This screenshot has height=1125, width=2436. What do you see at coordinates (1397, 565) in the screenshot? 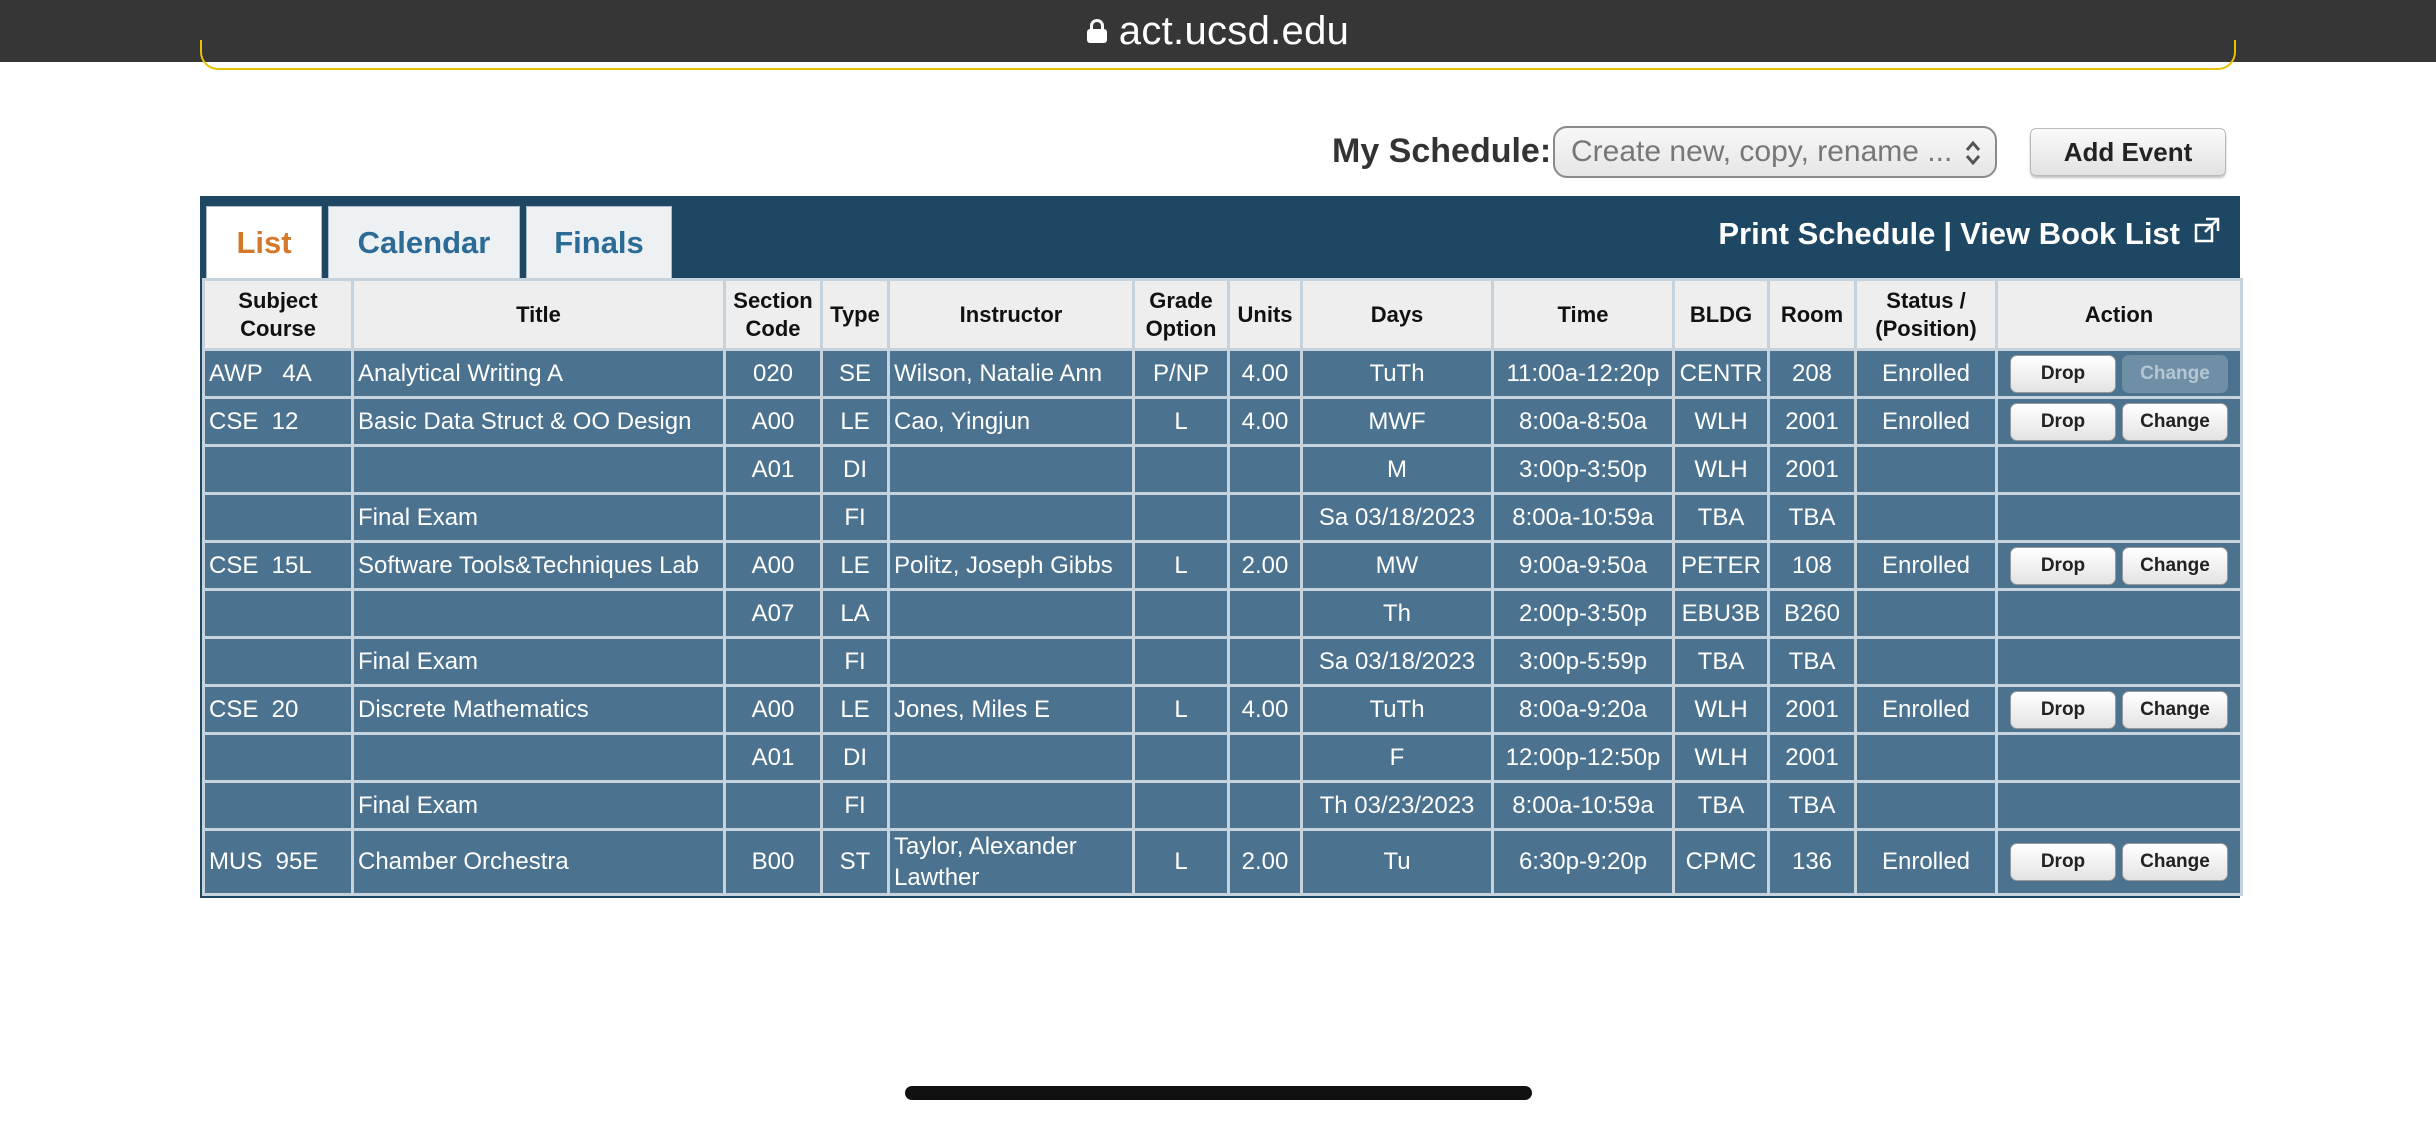
I see `cell-days: MW` at bounding box center [1397, 565].